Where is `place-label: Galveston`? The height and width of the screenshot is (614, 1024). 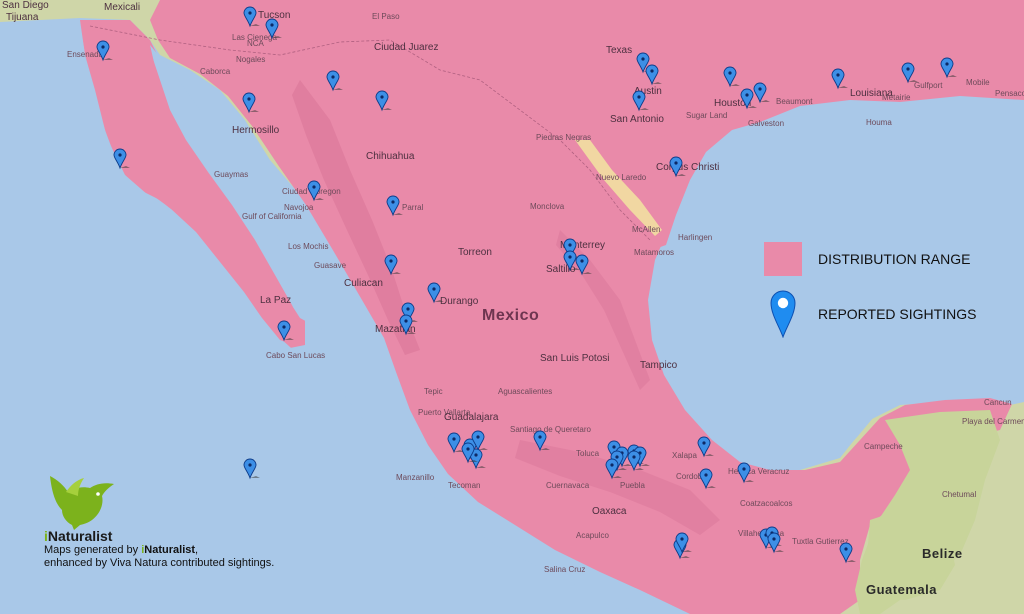 place-label: Galveston is located at coordinates (766, 123).